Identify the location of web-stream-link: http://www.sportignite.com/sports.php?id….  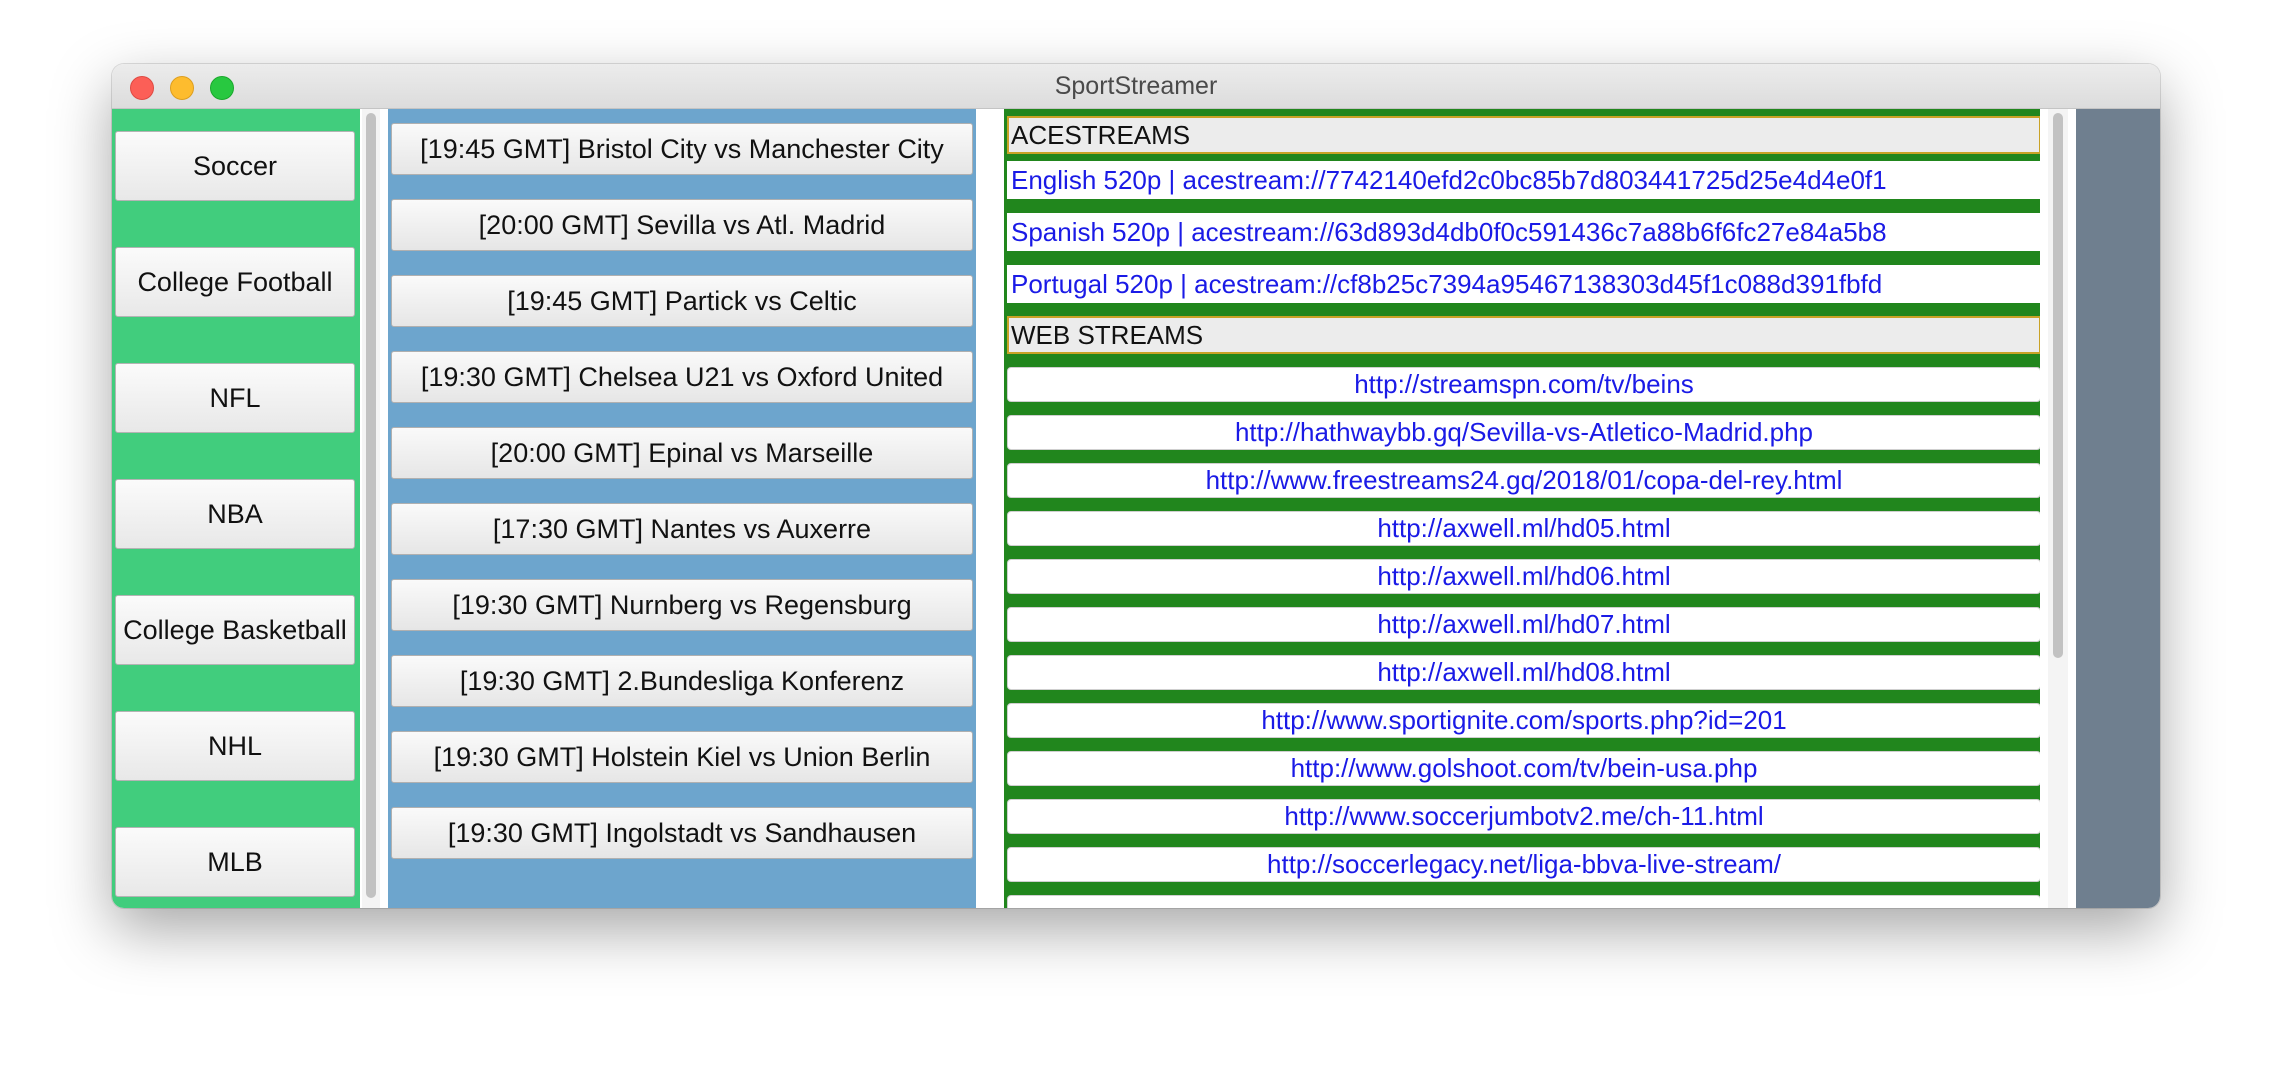
(1523, 720).